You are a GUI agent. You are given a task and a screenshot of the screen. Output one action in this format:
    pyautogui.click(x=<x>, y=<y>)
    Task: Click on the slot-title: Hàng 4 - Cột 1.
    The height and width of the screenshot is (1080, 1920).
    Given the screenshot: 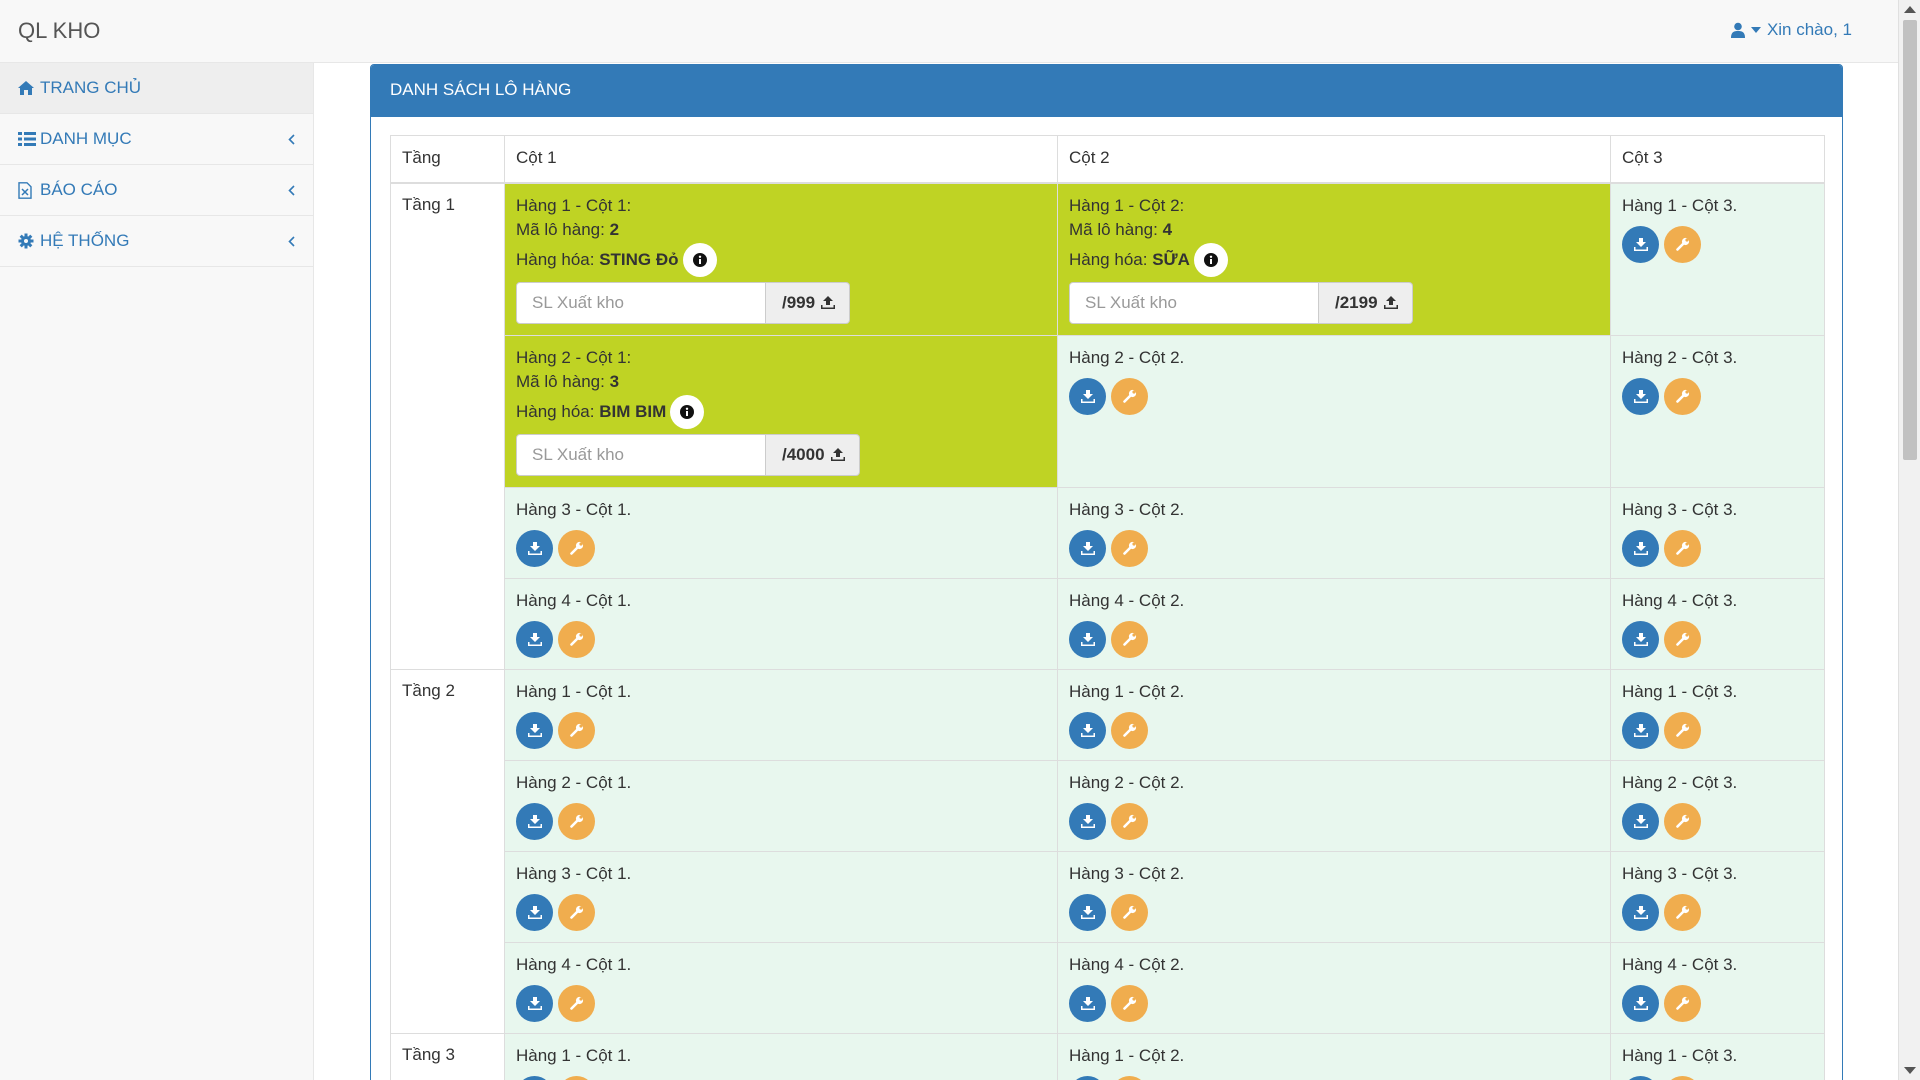 What is the action you would take?
    pyautogui.click(x=574, y=600)
    